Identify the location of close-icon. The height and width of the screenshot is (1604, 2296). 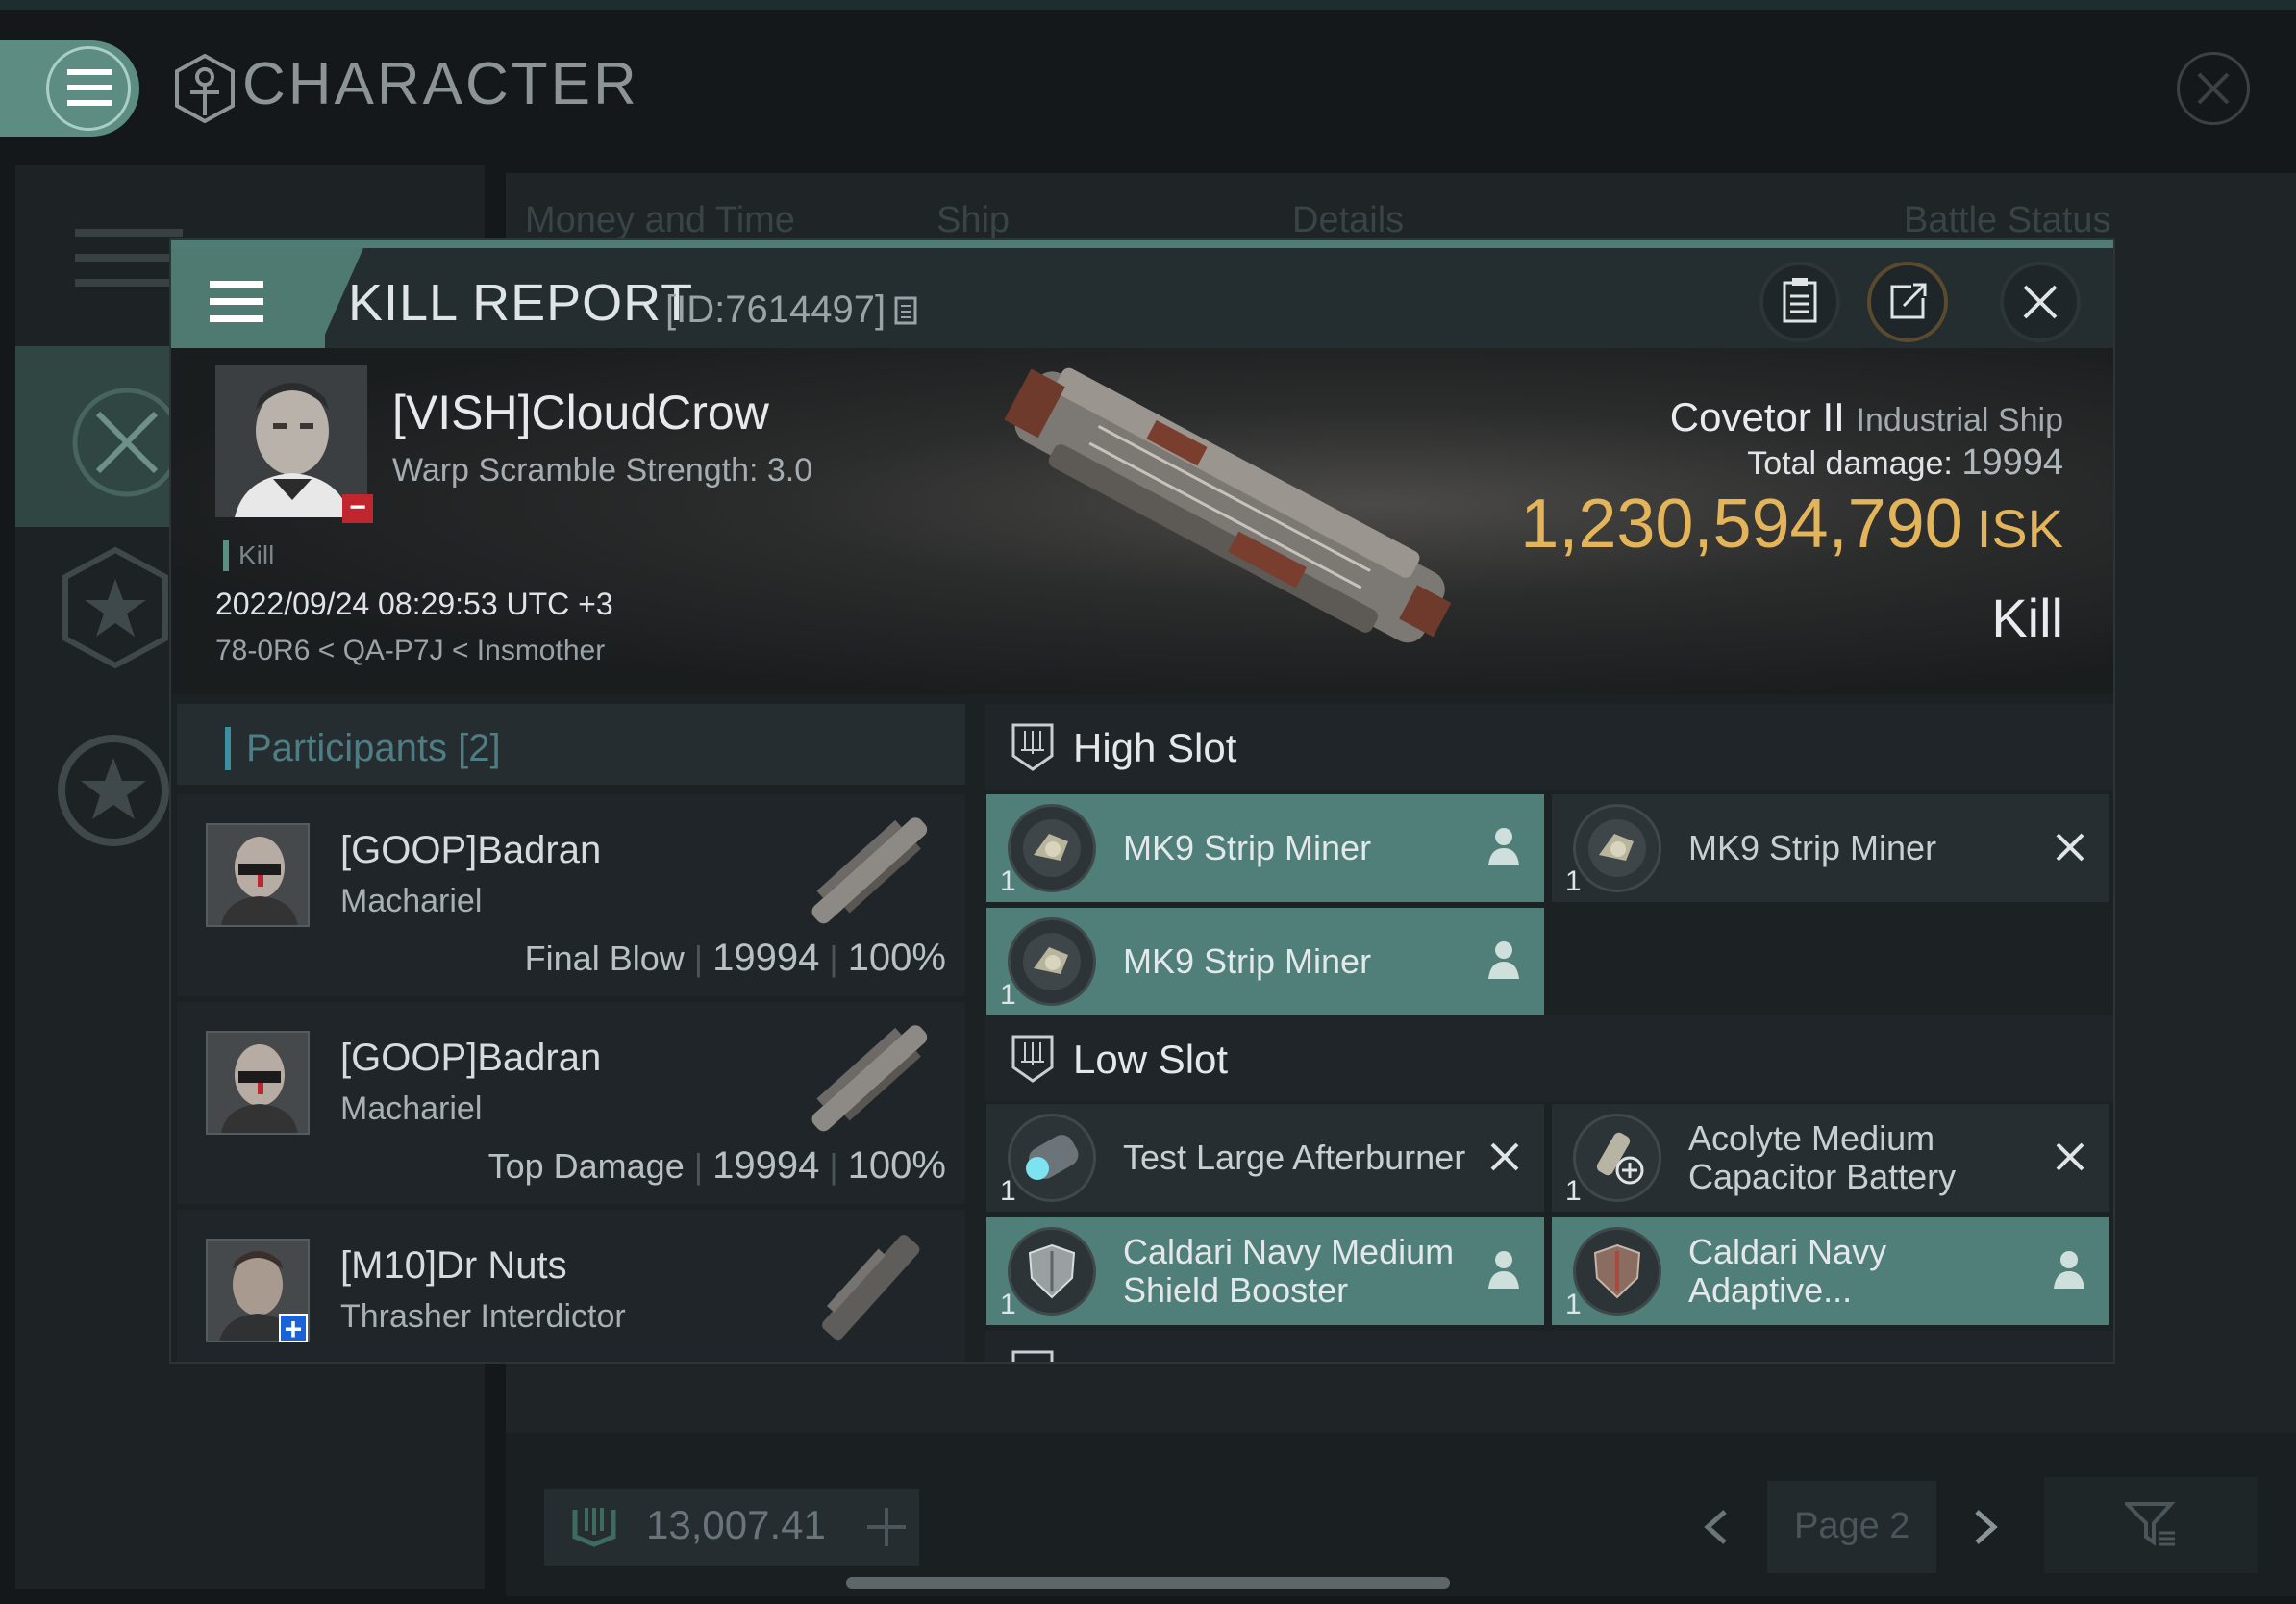
(2213, 88).